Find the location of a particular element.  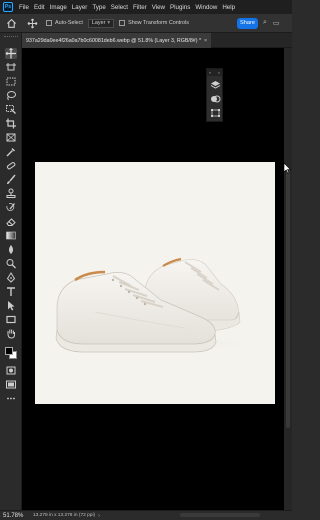

auto-select-checkbox is located at coordinates (49, 23).